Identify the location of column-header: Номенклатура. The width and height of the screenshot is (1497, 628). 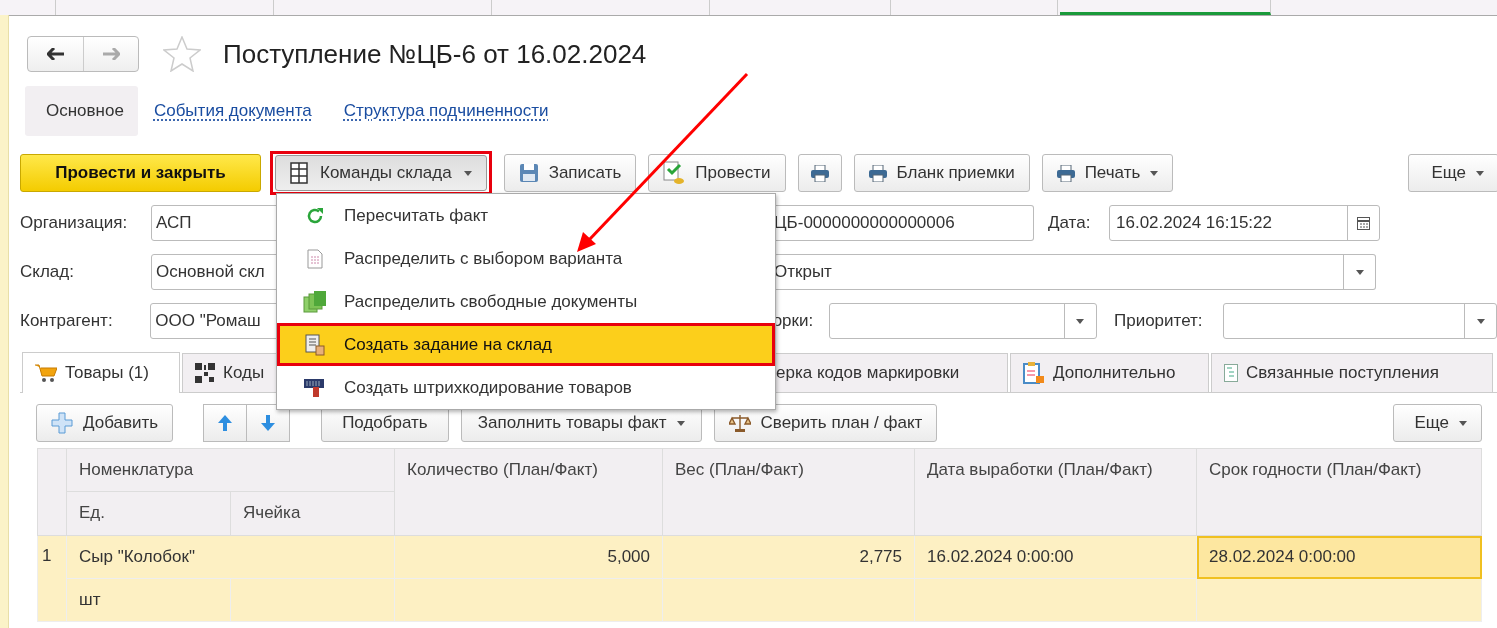
(230, 470).